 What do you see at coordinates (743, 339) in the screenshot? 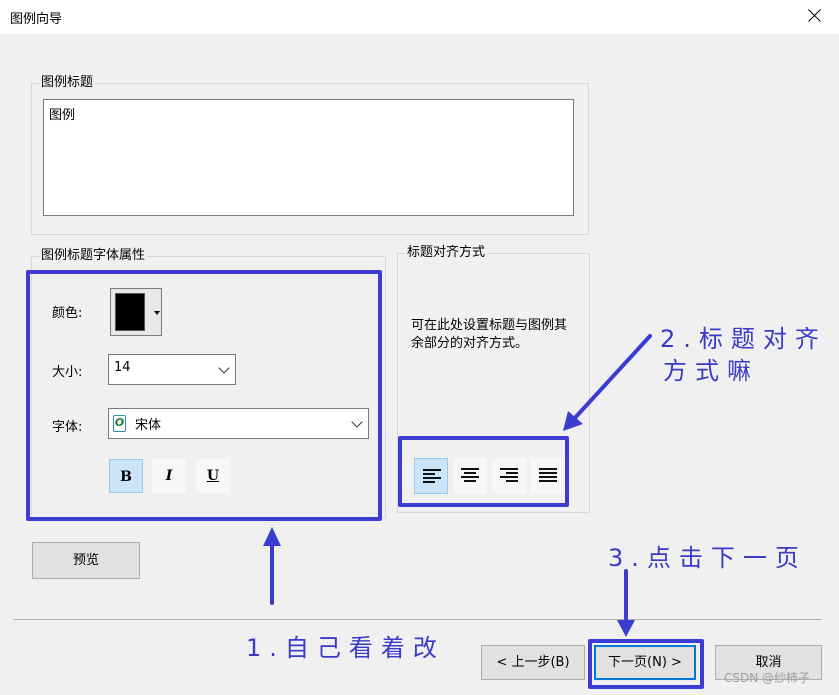
I see `annotation-note-2-line1: 2.标题对齐` at bounding box center [743, 339].